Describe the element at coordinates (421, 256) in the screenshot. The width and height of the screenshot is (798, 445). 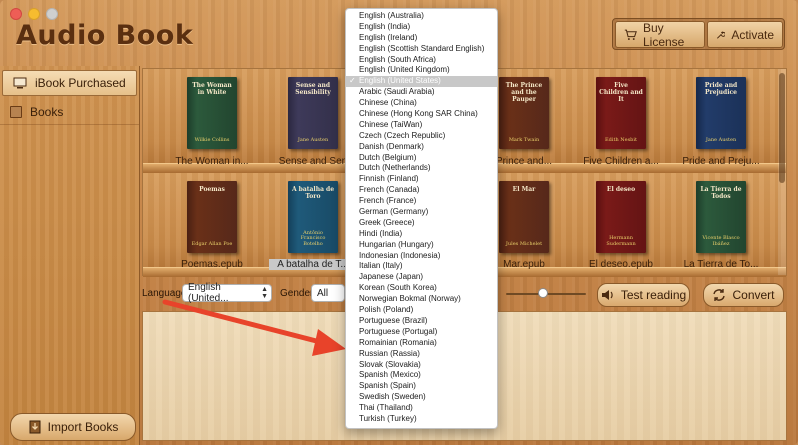
I see `language-menu-item: Indonesian (Indonesia)` at that location.